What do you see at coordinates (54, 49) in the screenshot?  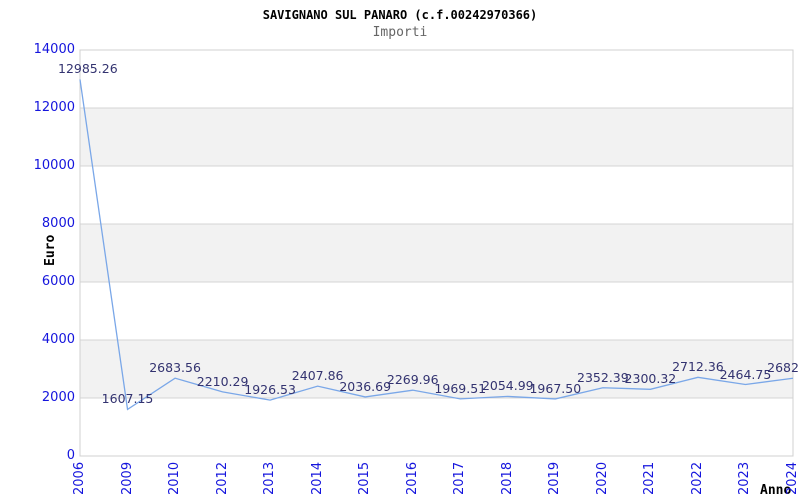 I see `y-axis-tick-label: 14000` at bounding box center [54, 49].